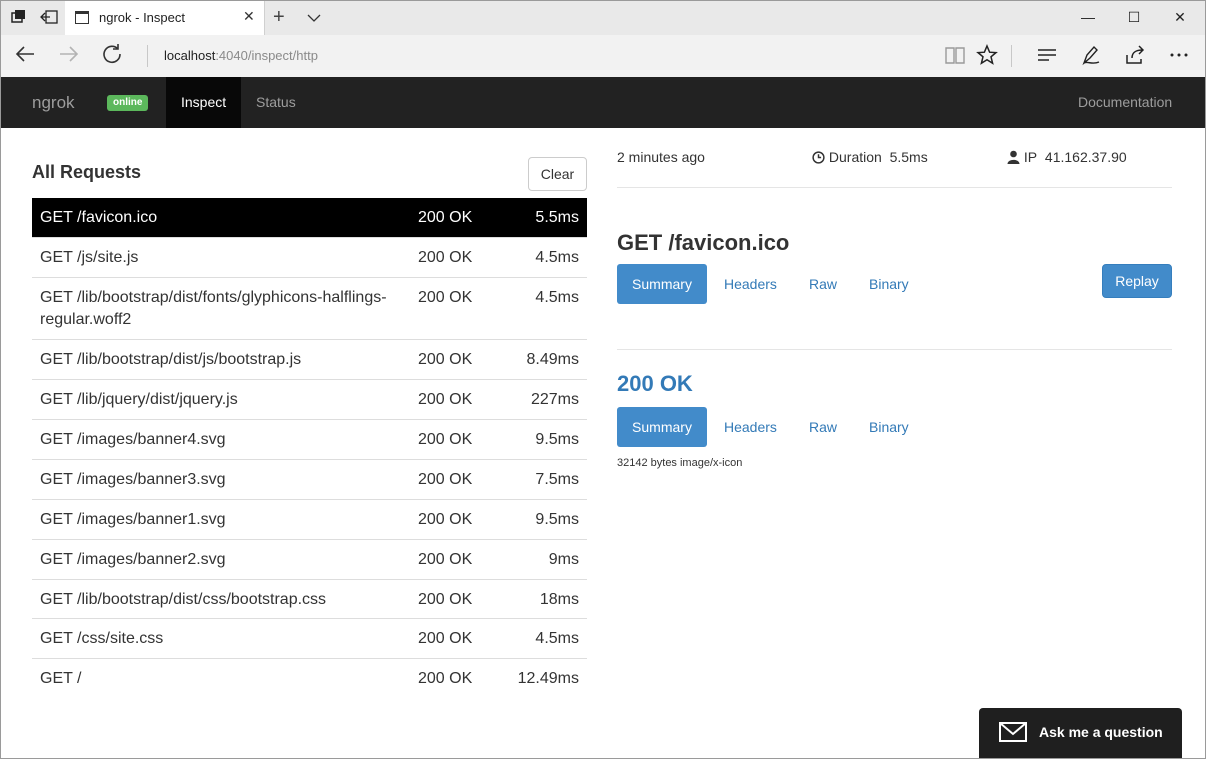  Describe the element at coordinates (1092, 56) in the screenshot. I see `pen-icon` at that location.